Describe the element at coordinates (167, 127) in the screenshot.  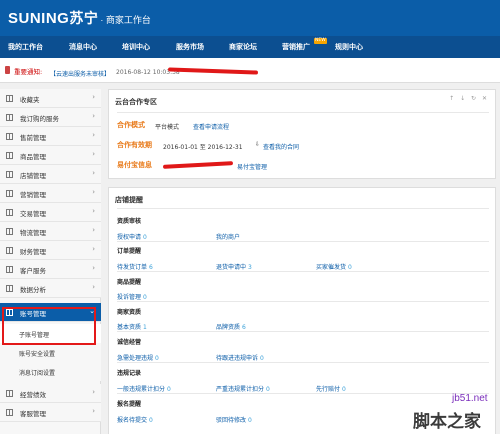
I see `coop-mode-value: 平台模式` at that location.